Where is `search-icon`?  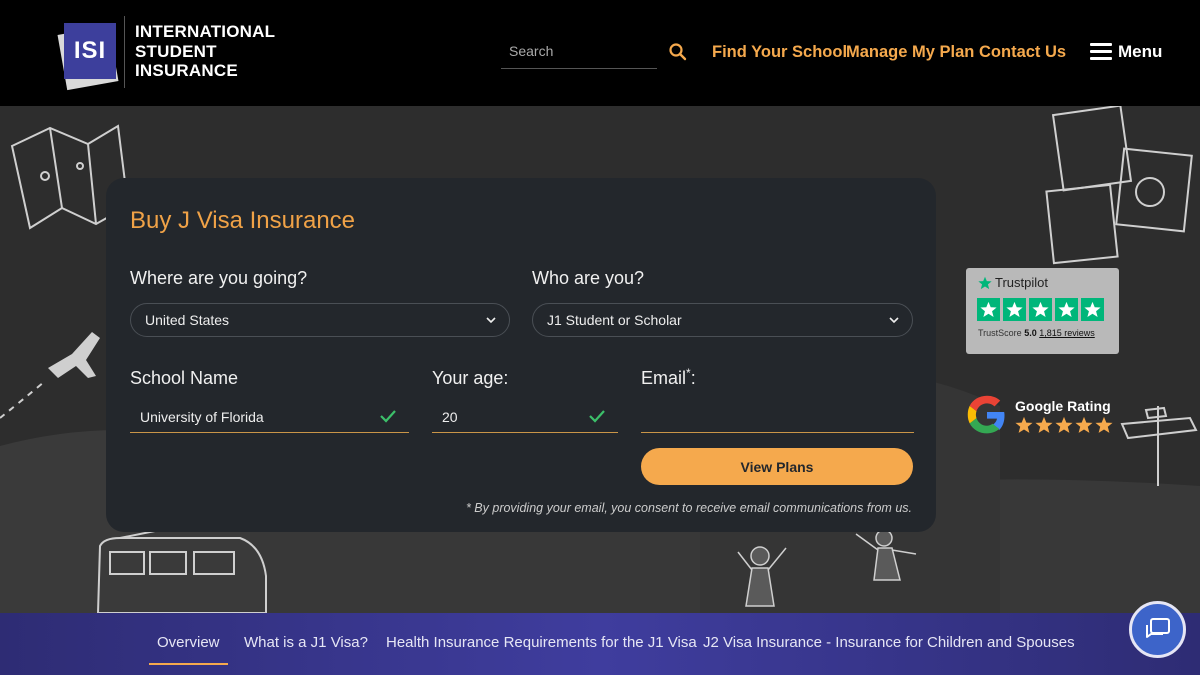
search-icon is located at coordinates (678, 52).